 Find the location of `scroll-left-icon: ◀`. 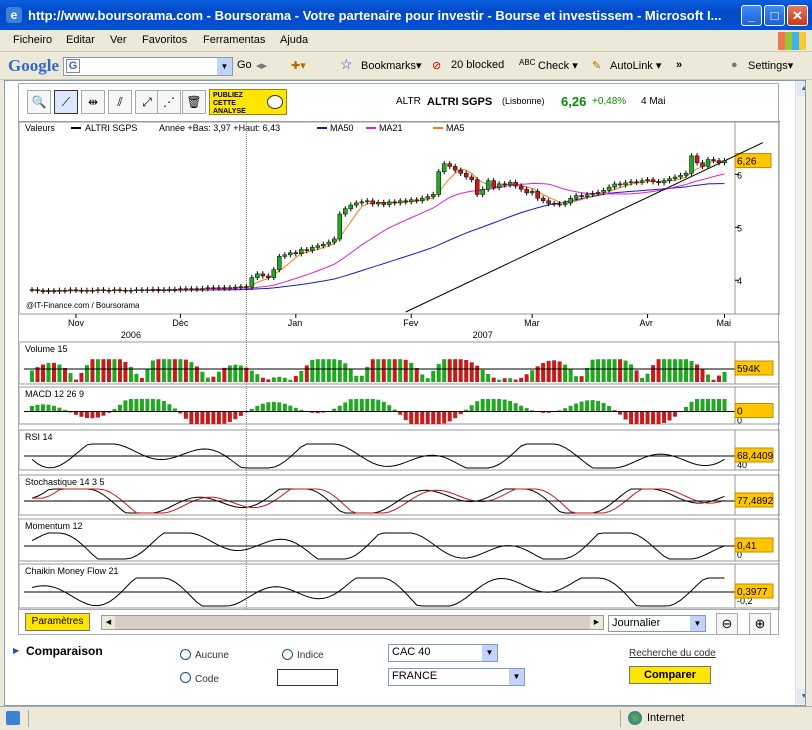

scroll-left-icon: ◀ is located at coordinates (108, 622).